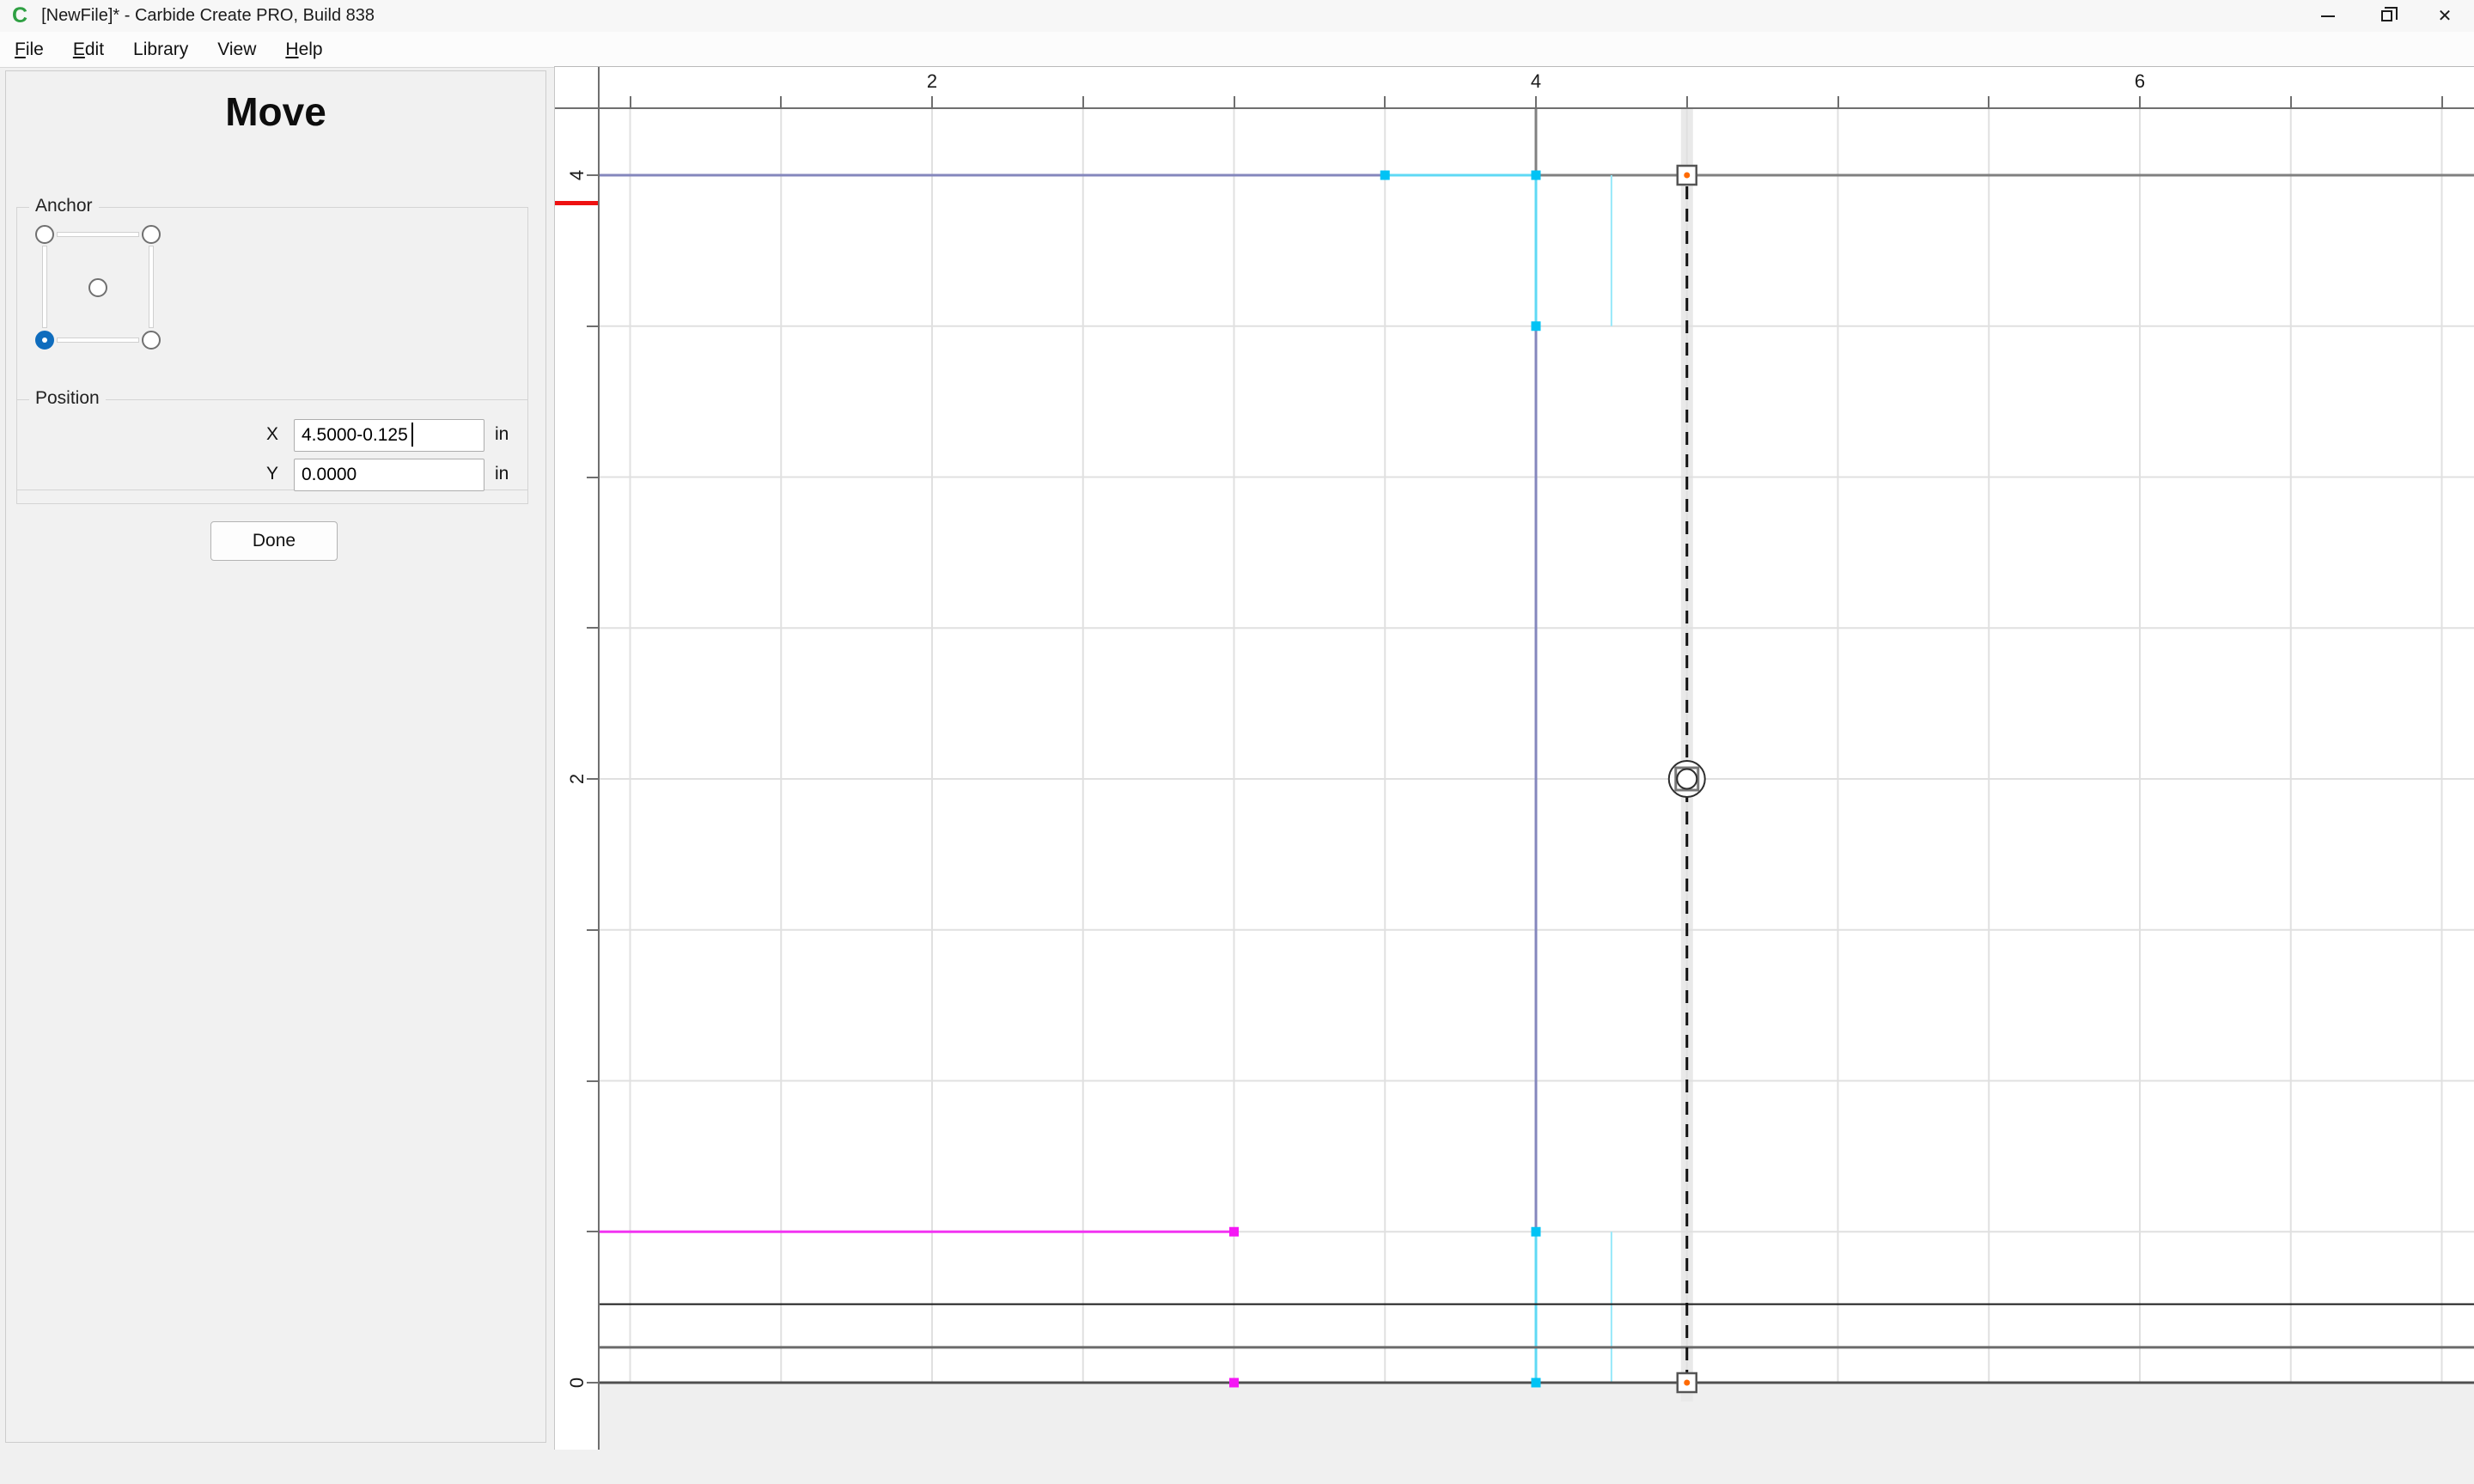 Image resolution: width=2474 pixels, height=1484 pixels. Describe the element at coordinates (151, 340) in the screenshot. I see `anchor-radio-bottom-right` at that location.